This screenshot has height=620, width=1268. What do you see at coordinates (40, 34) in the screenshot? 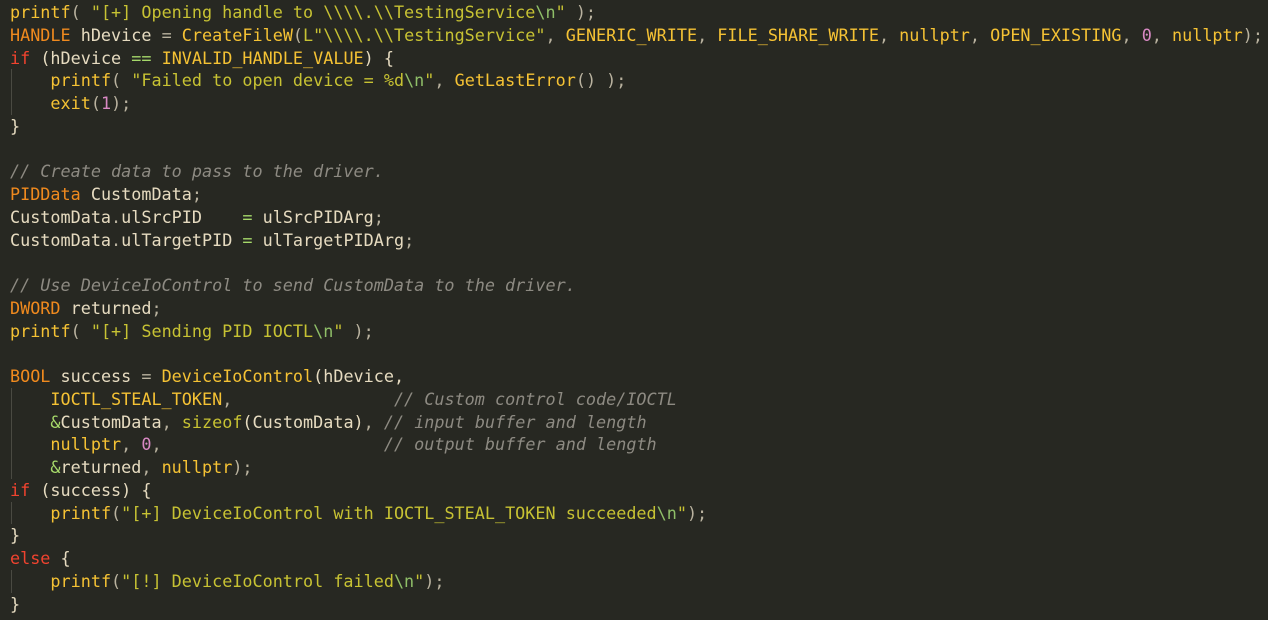
I see `code-token: HANDLE` at bounding box center [40, 34].